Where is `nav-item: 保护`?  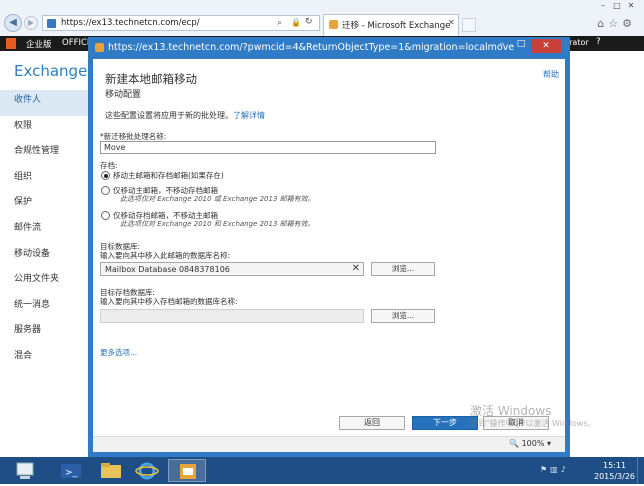
nav-item: 保护 is located at coordinates (45, 205).